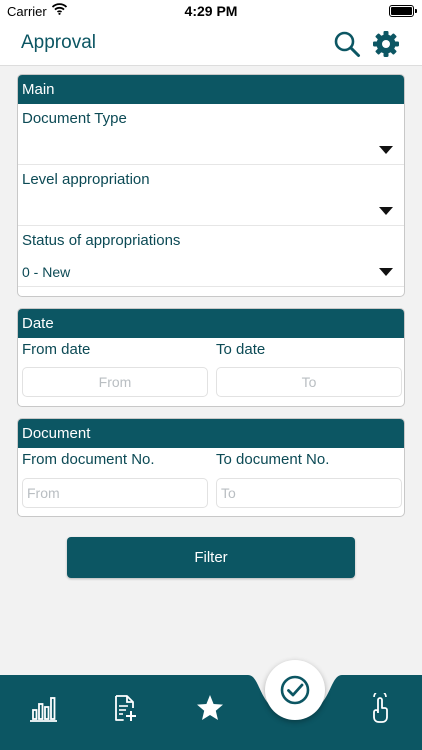 This screenshot has height=750, width=422. I want to click on status-time: 4:29 PM, so click(211, 11).